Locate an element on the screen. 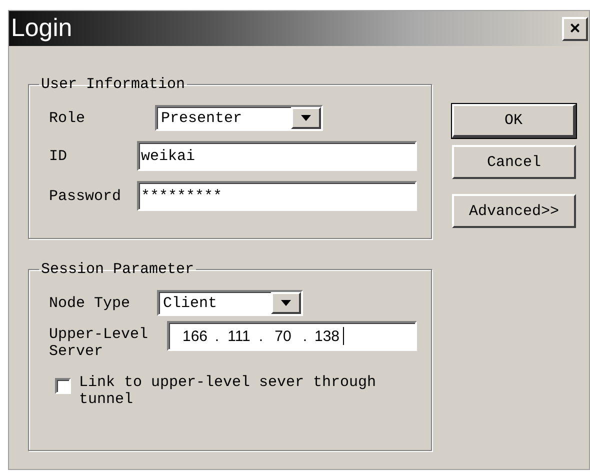 The image size is (590, 475). dialog-button: OK is located at coordinates (514, 121).